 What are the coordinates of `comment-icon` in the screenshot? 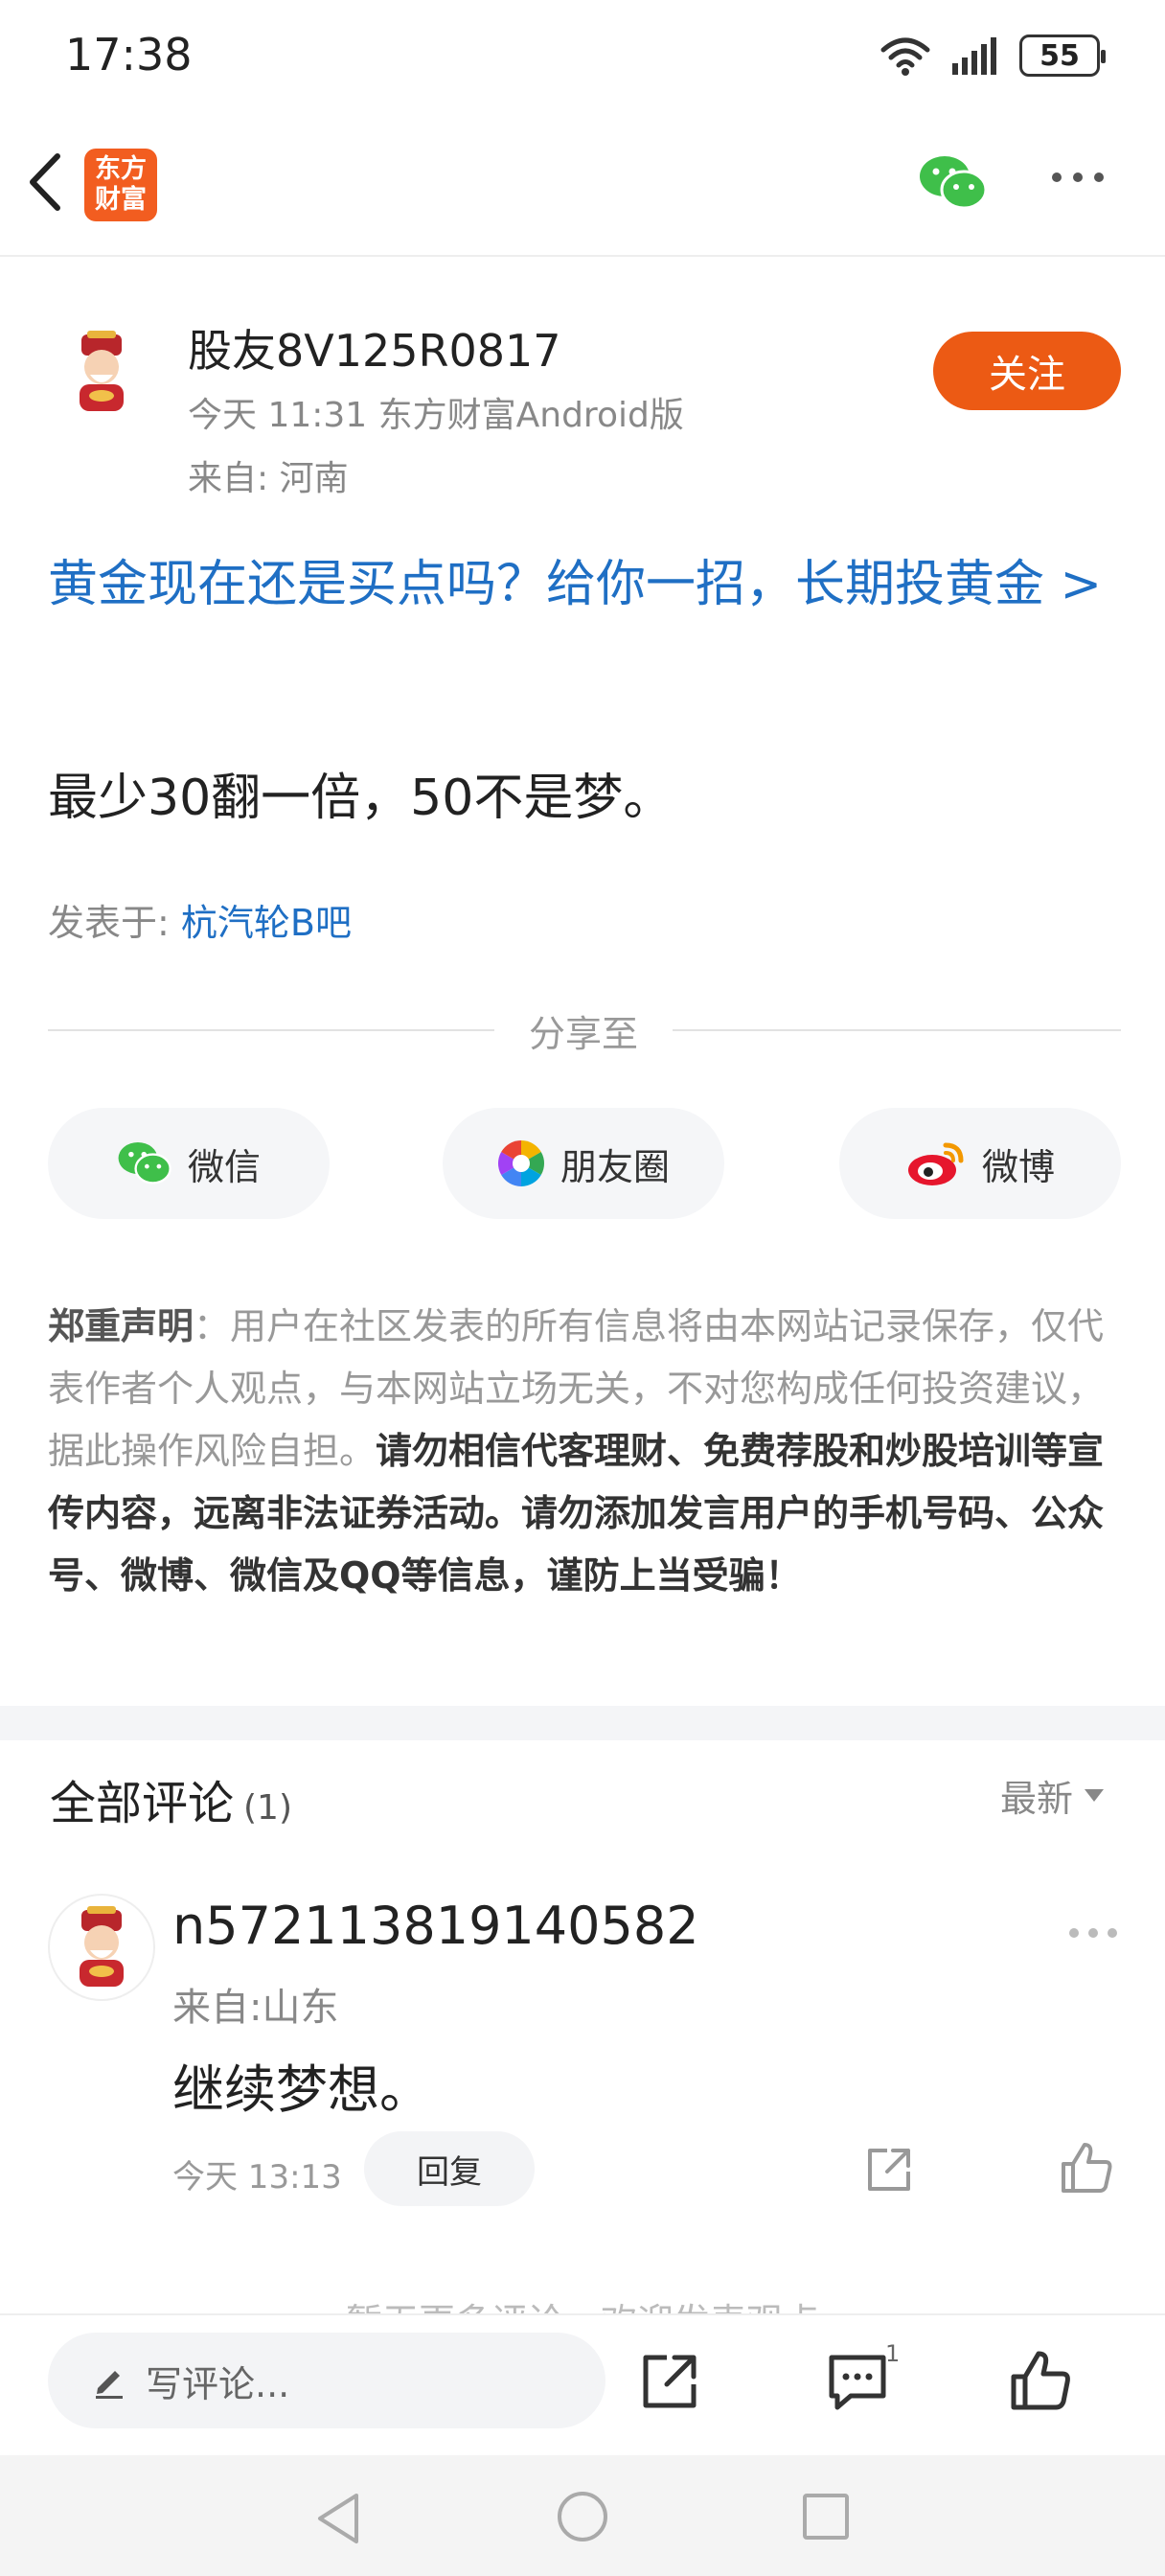 It's located at (857, 2381).